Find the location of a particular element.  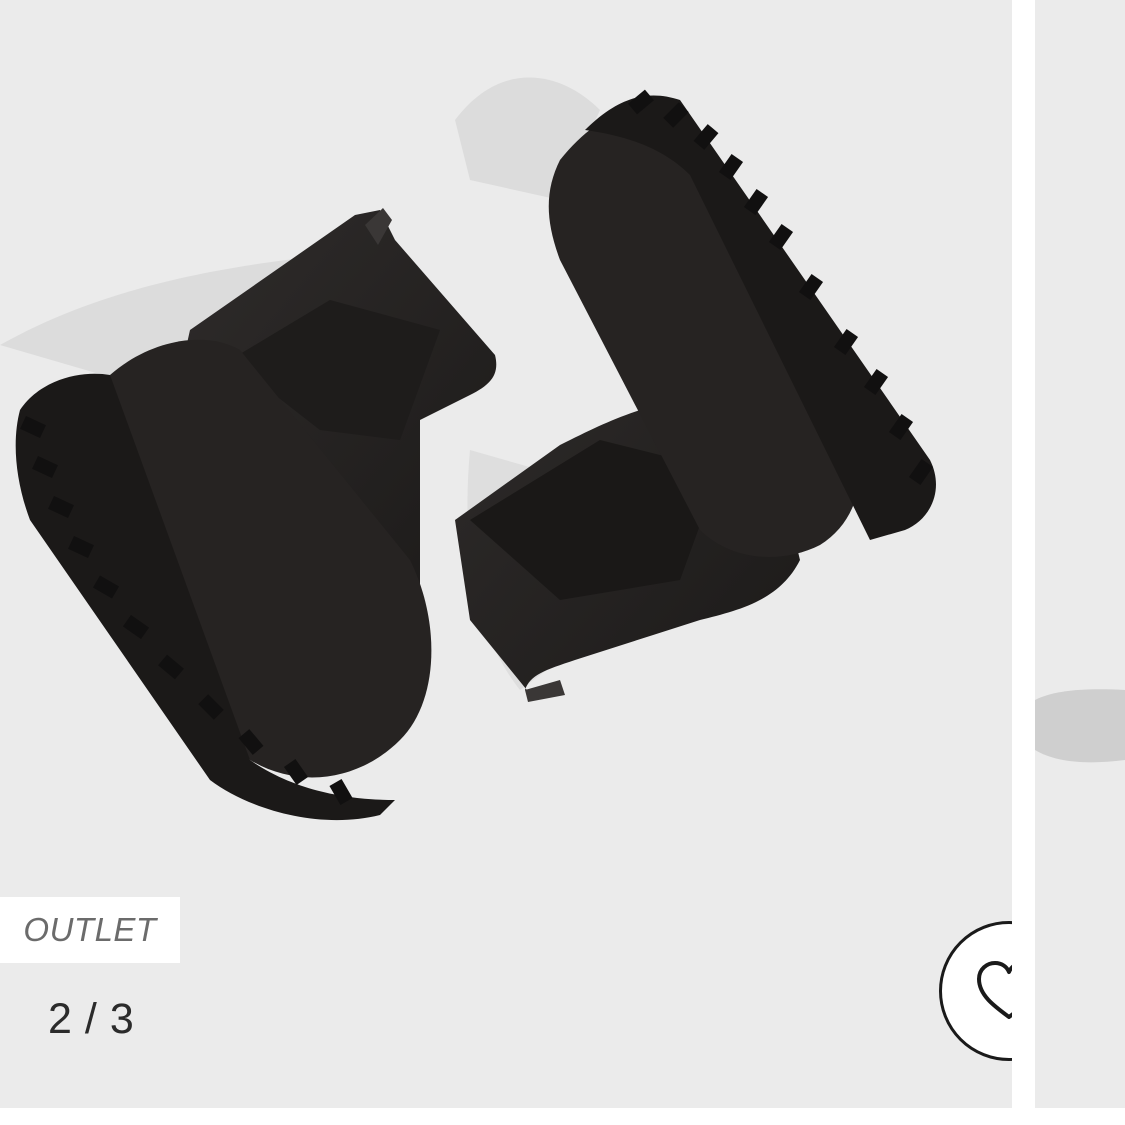

image-counter-current: 2 is located at coordinates (60, 1019).